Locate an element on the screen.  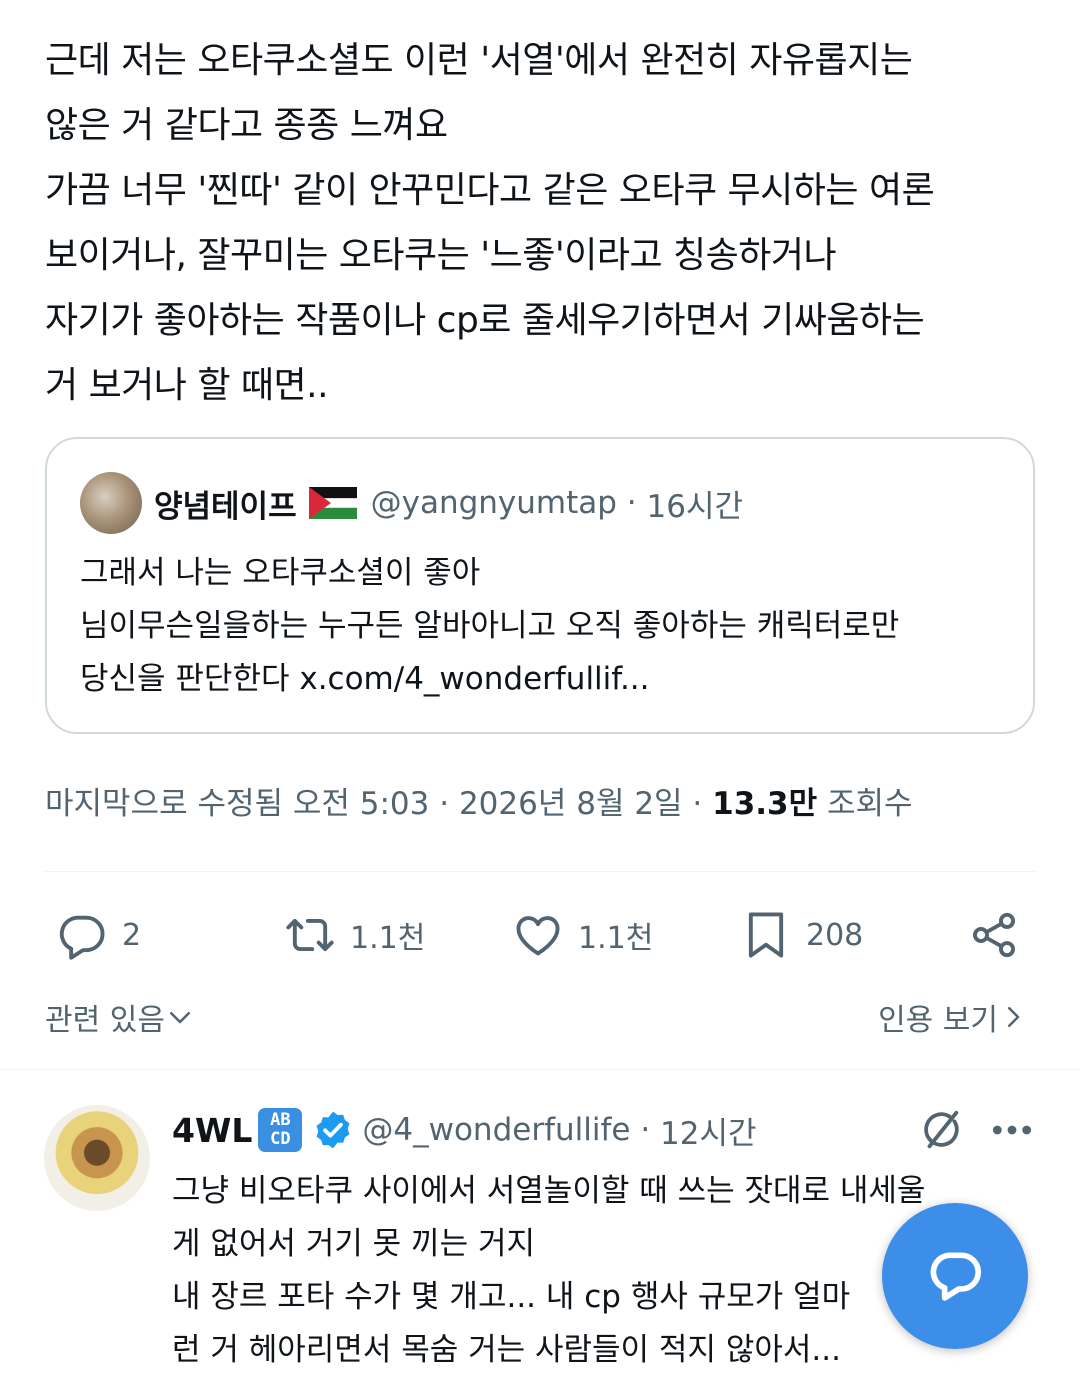
quoted-tweet-time: 16시간 is located at coordinates (695, 506).